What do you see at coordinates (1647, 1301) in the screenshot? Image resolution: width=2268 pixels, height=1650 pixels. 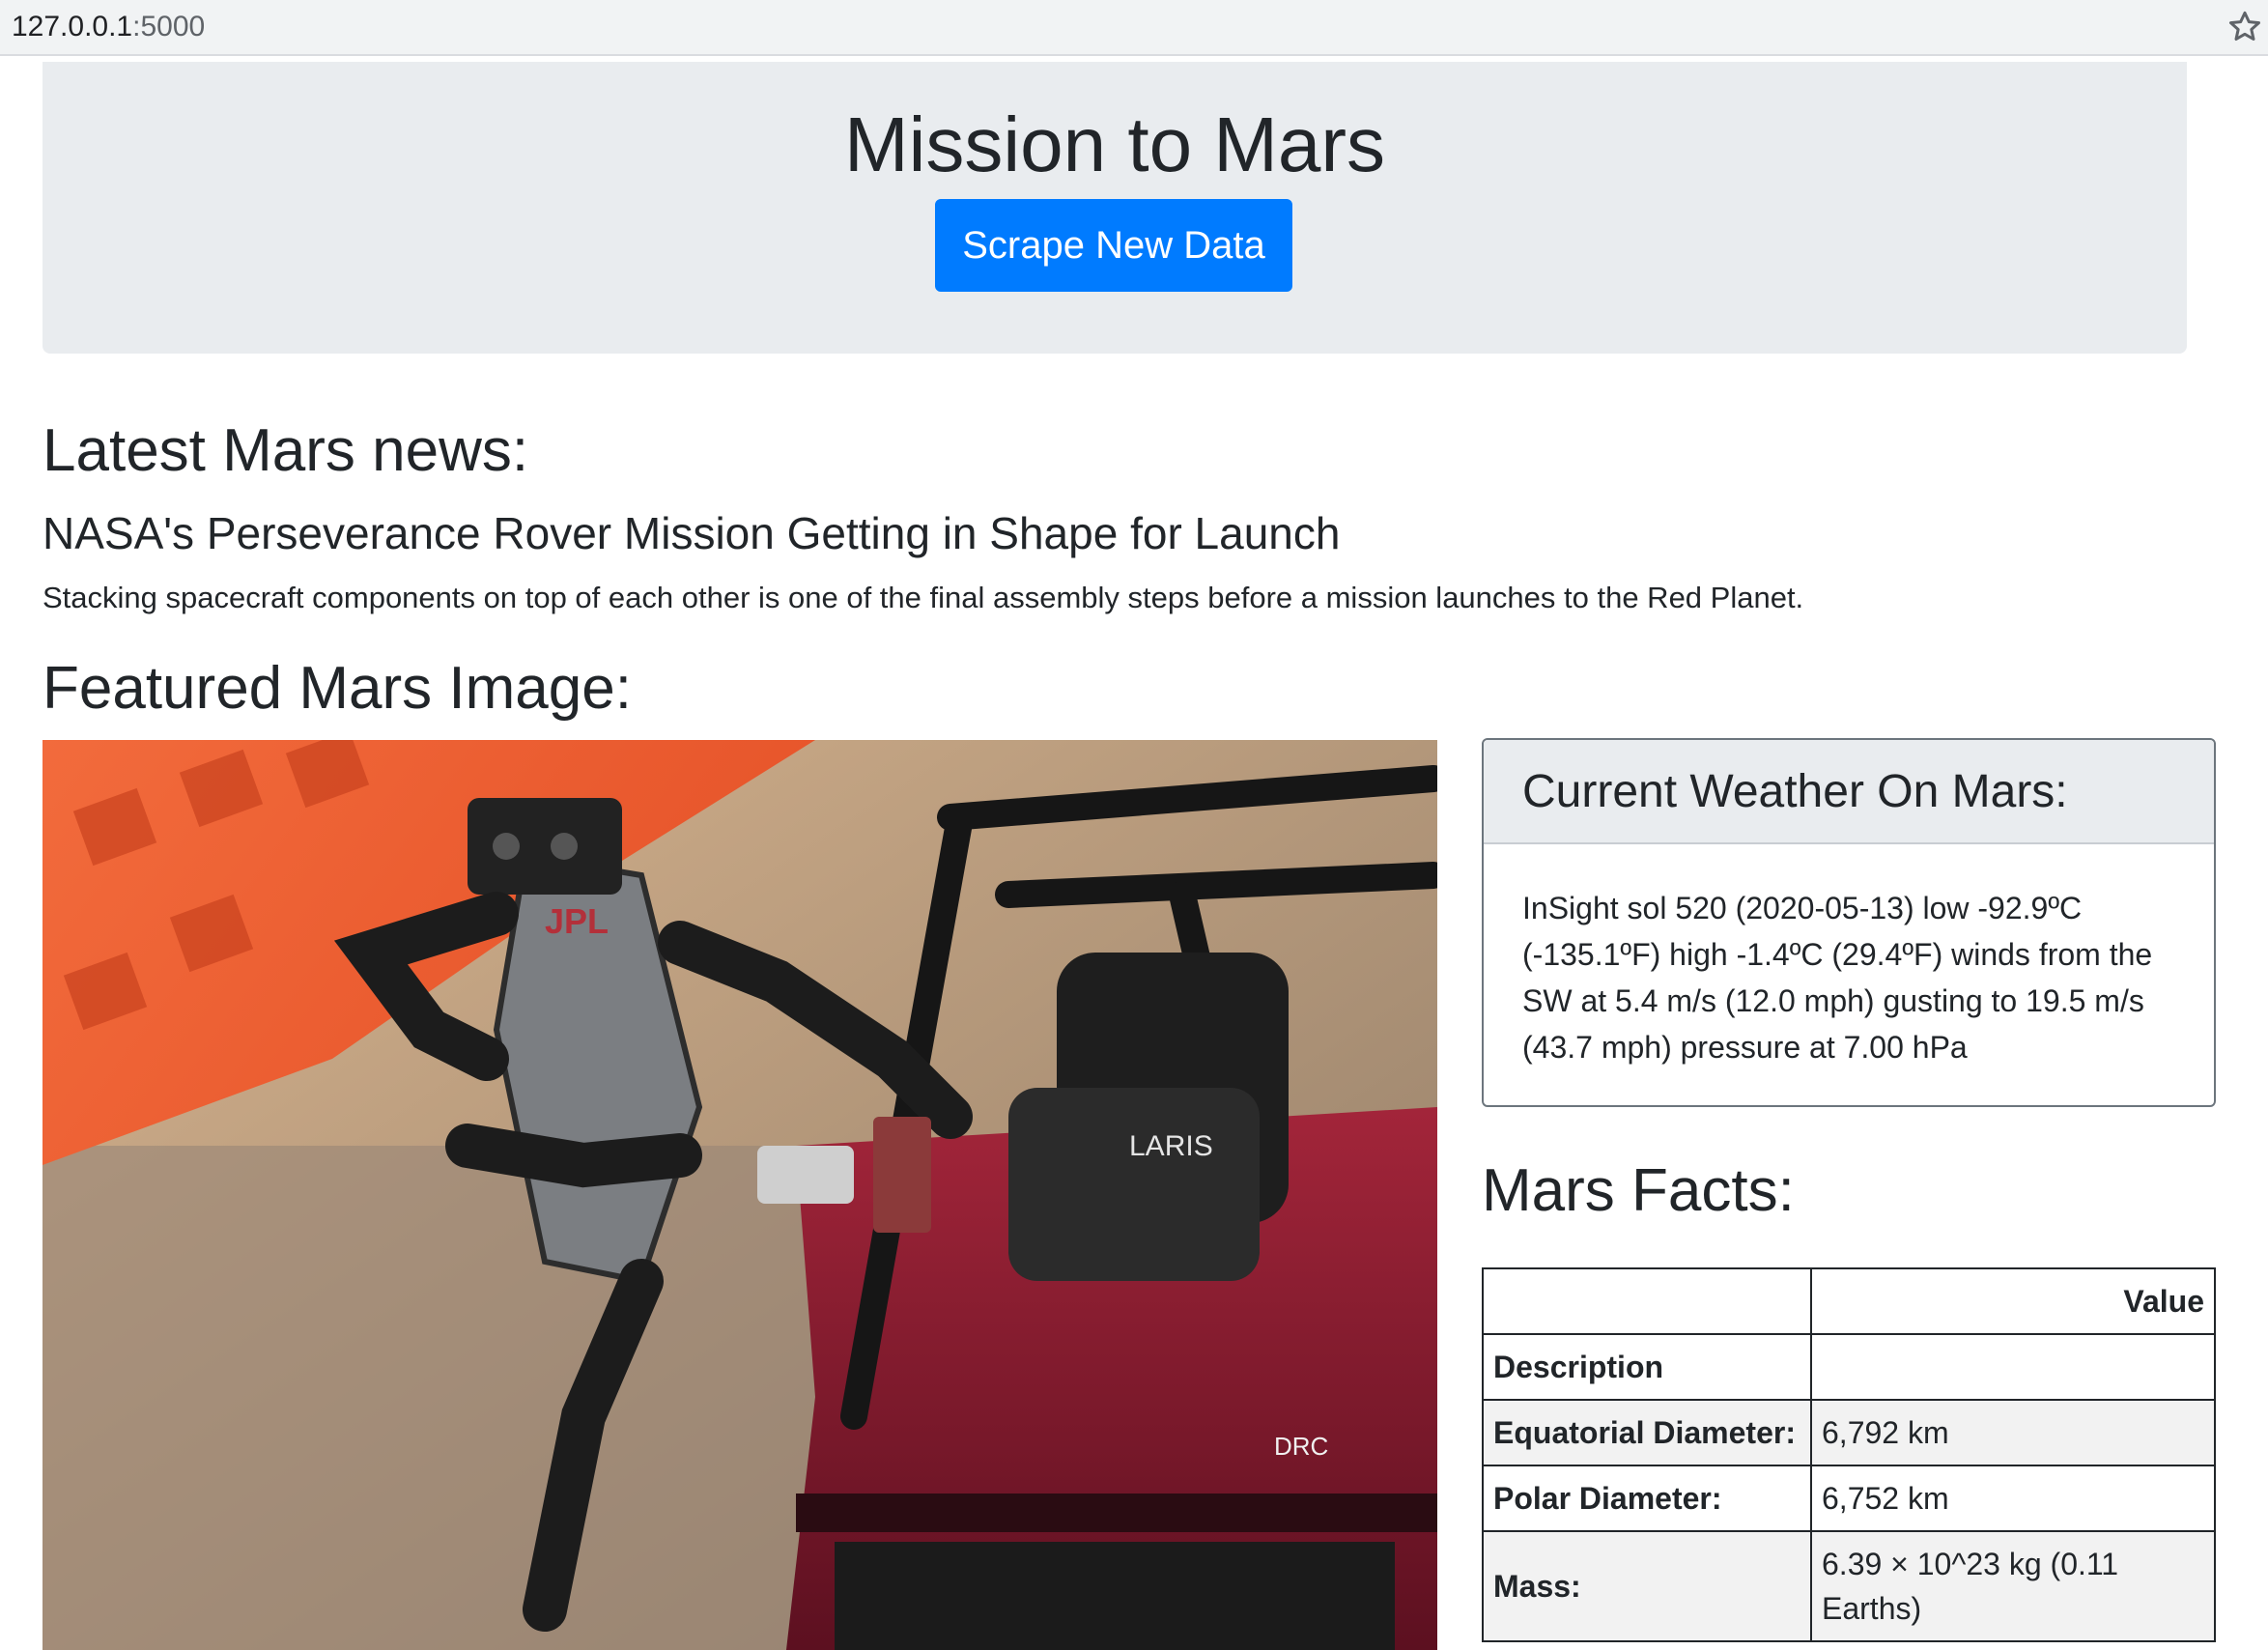 I see `table-header-empty` at bounding box center [1647, 1301].